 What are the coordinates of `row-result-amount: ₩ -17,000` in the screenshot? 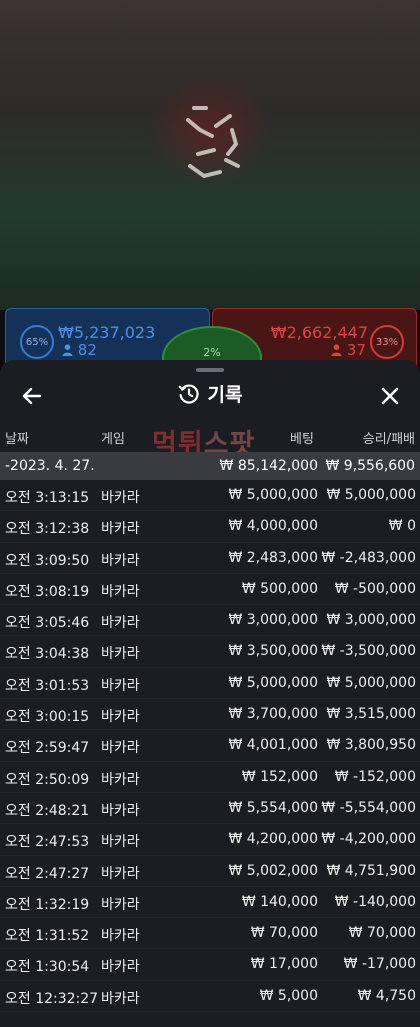 It's located at (379, 964).